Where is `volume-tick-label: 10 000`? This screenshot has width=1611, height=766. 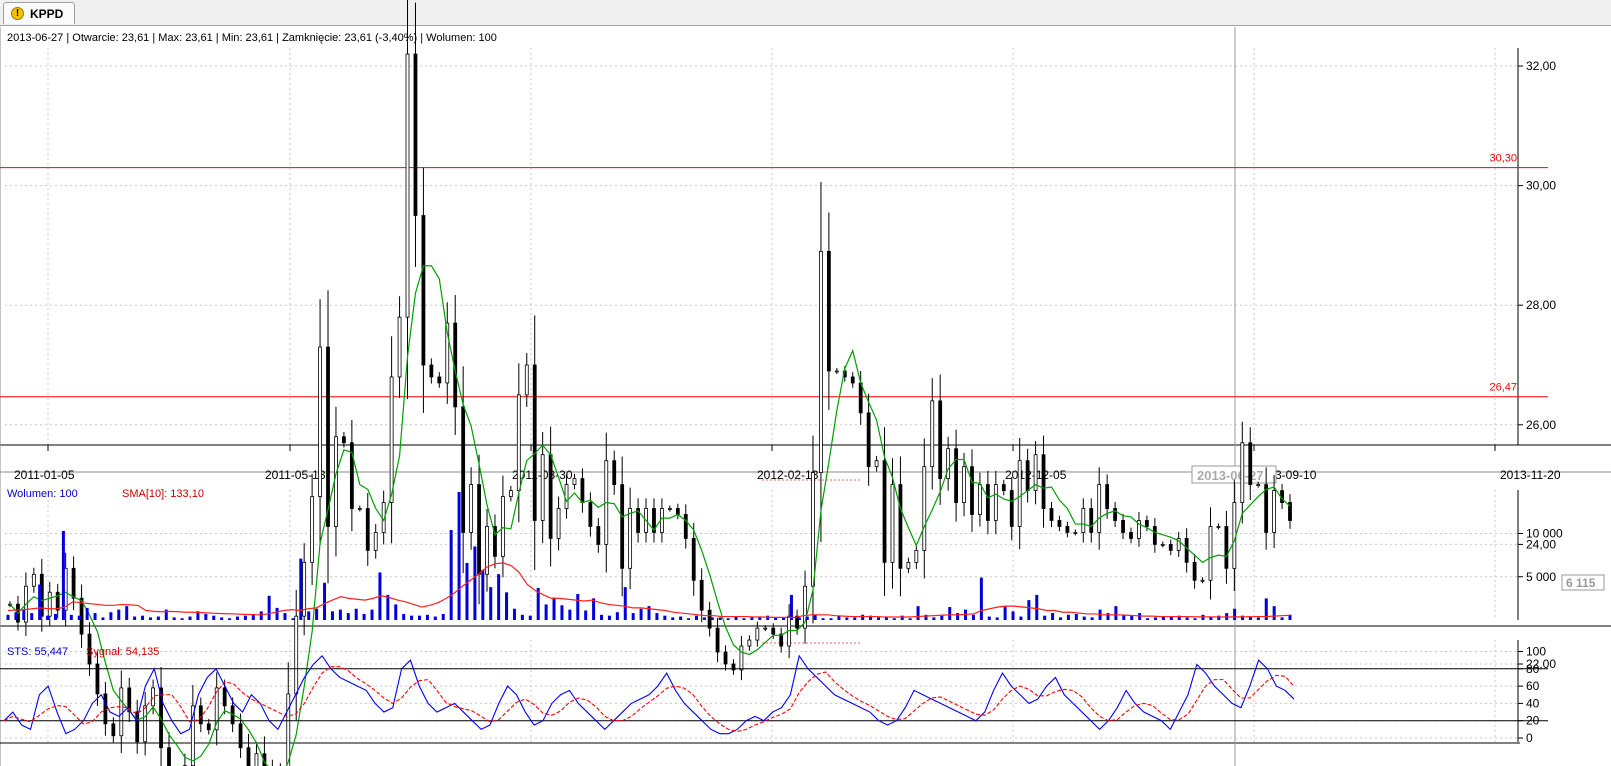 volume-tick-label: 10 000 is located at coordinates (1544, 534).